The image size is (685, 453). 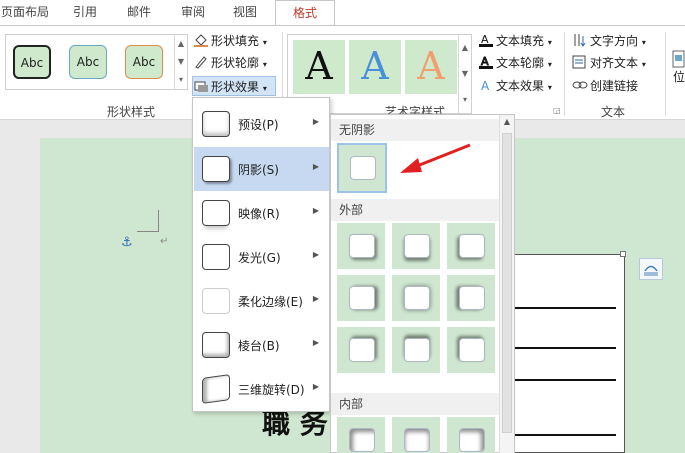 What do you see at coordinates (216, 301) in the screenshot?
I see `soft-edges-thumbnail` at bounding box center [216, 301].